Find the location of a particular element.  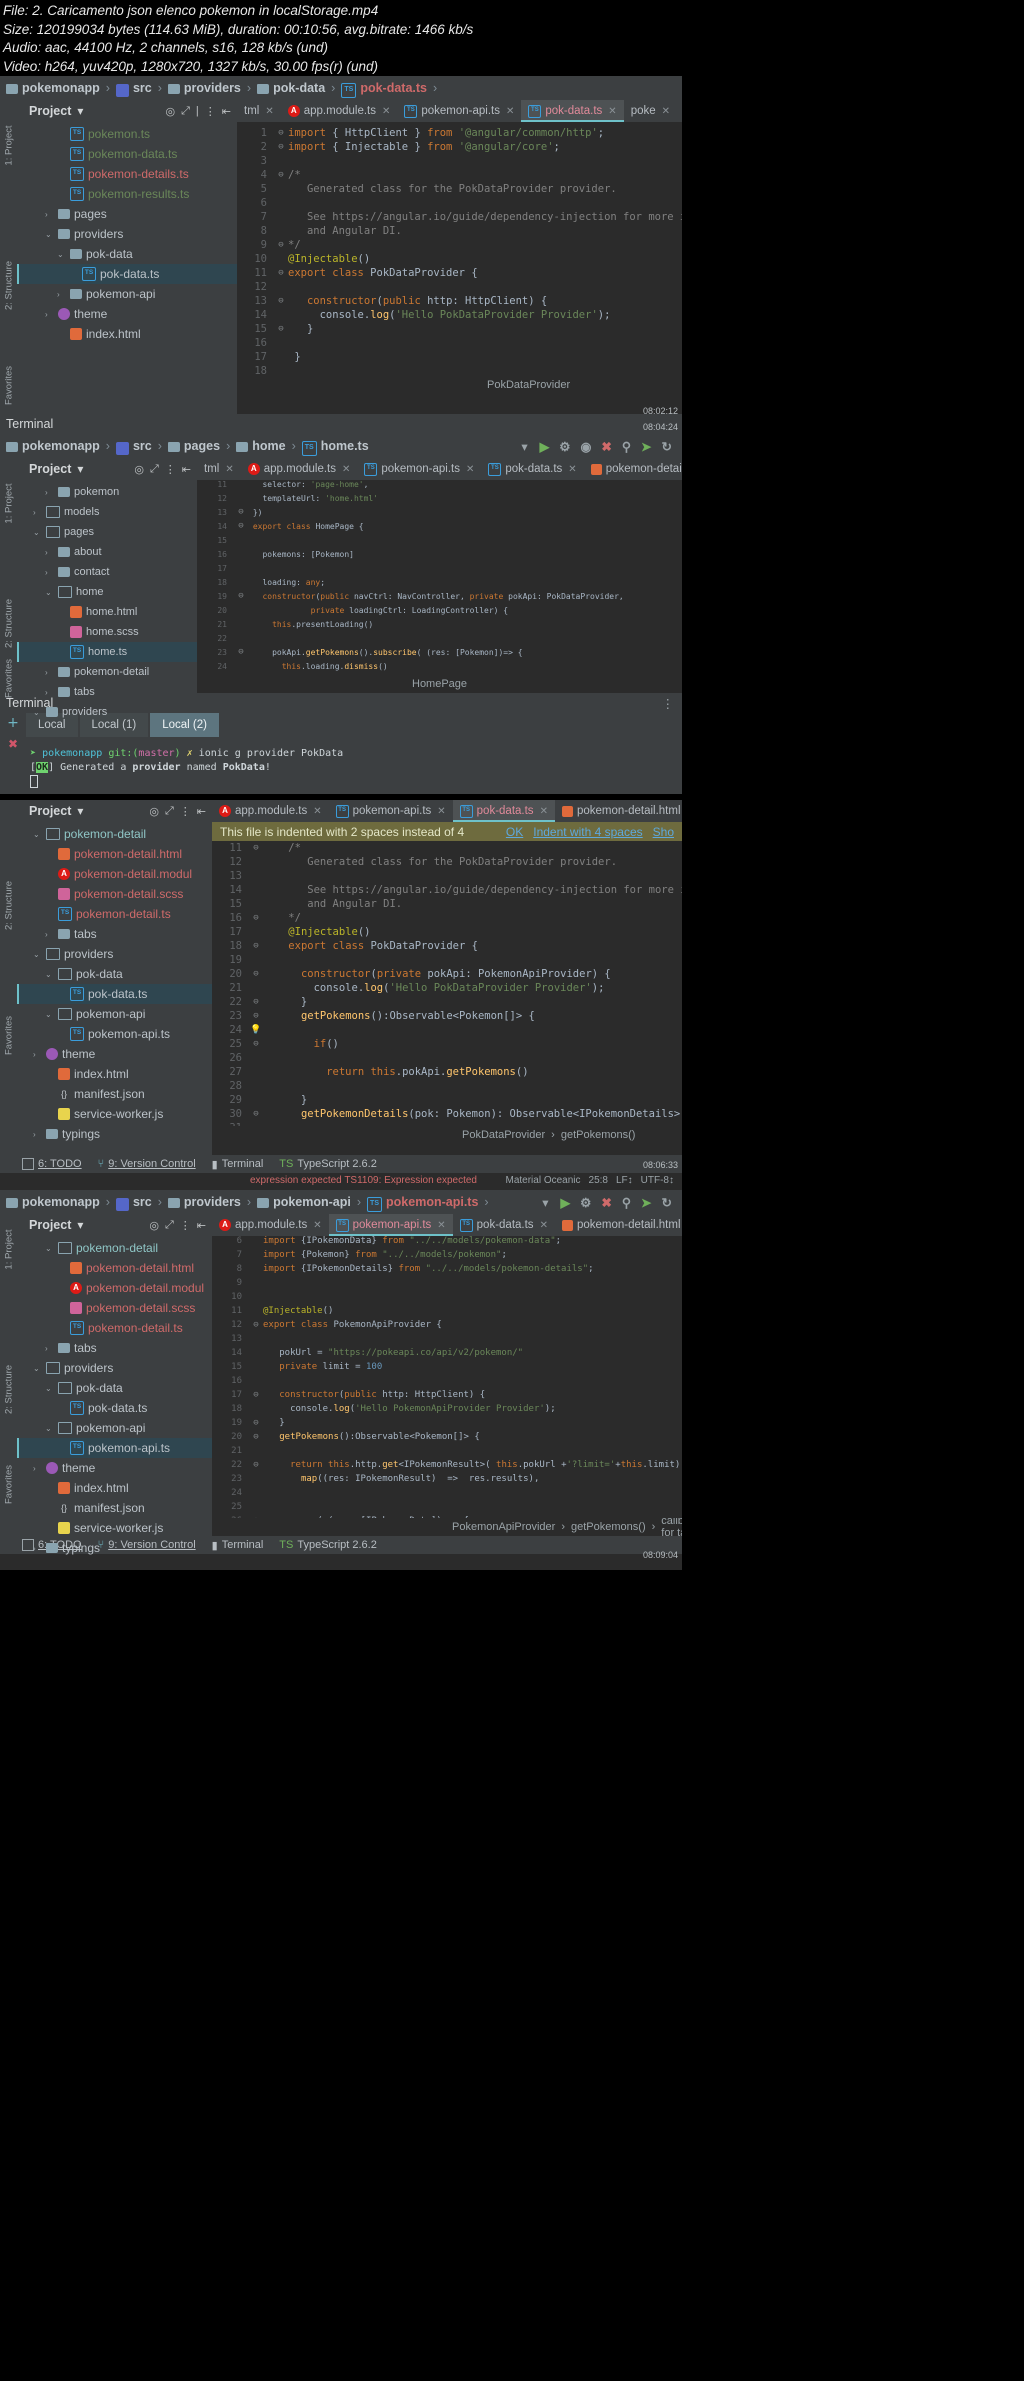

status-item-terminal: ▮ Terminal is located at coordinates (238, 1164).